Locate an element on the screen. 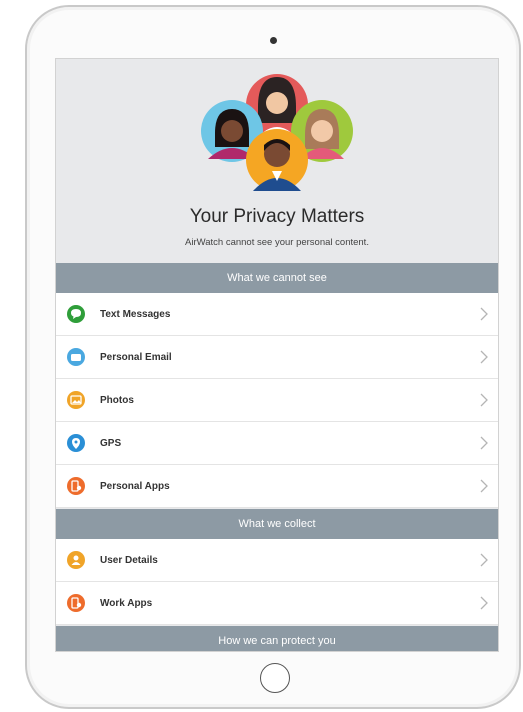 The width and height of the screenshot is (523, 712). list-item-gps: GPS is located at coordinates (277, 443).